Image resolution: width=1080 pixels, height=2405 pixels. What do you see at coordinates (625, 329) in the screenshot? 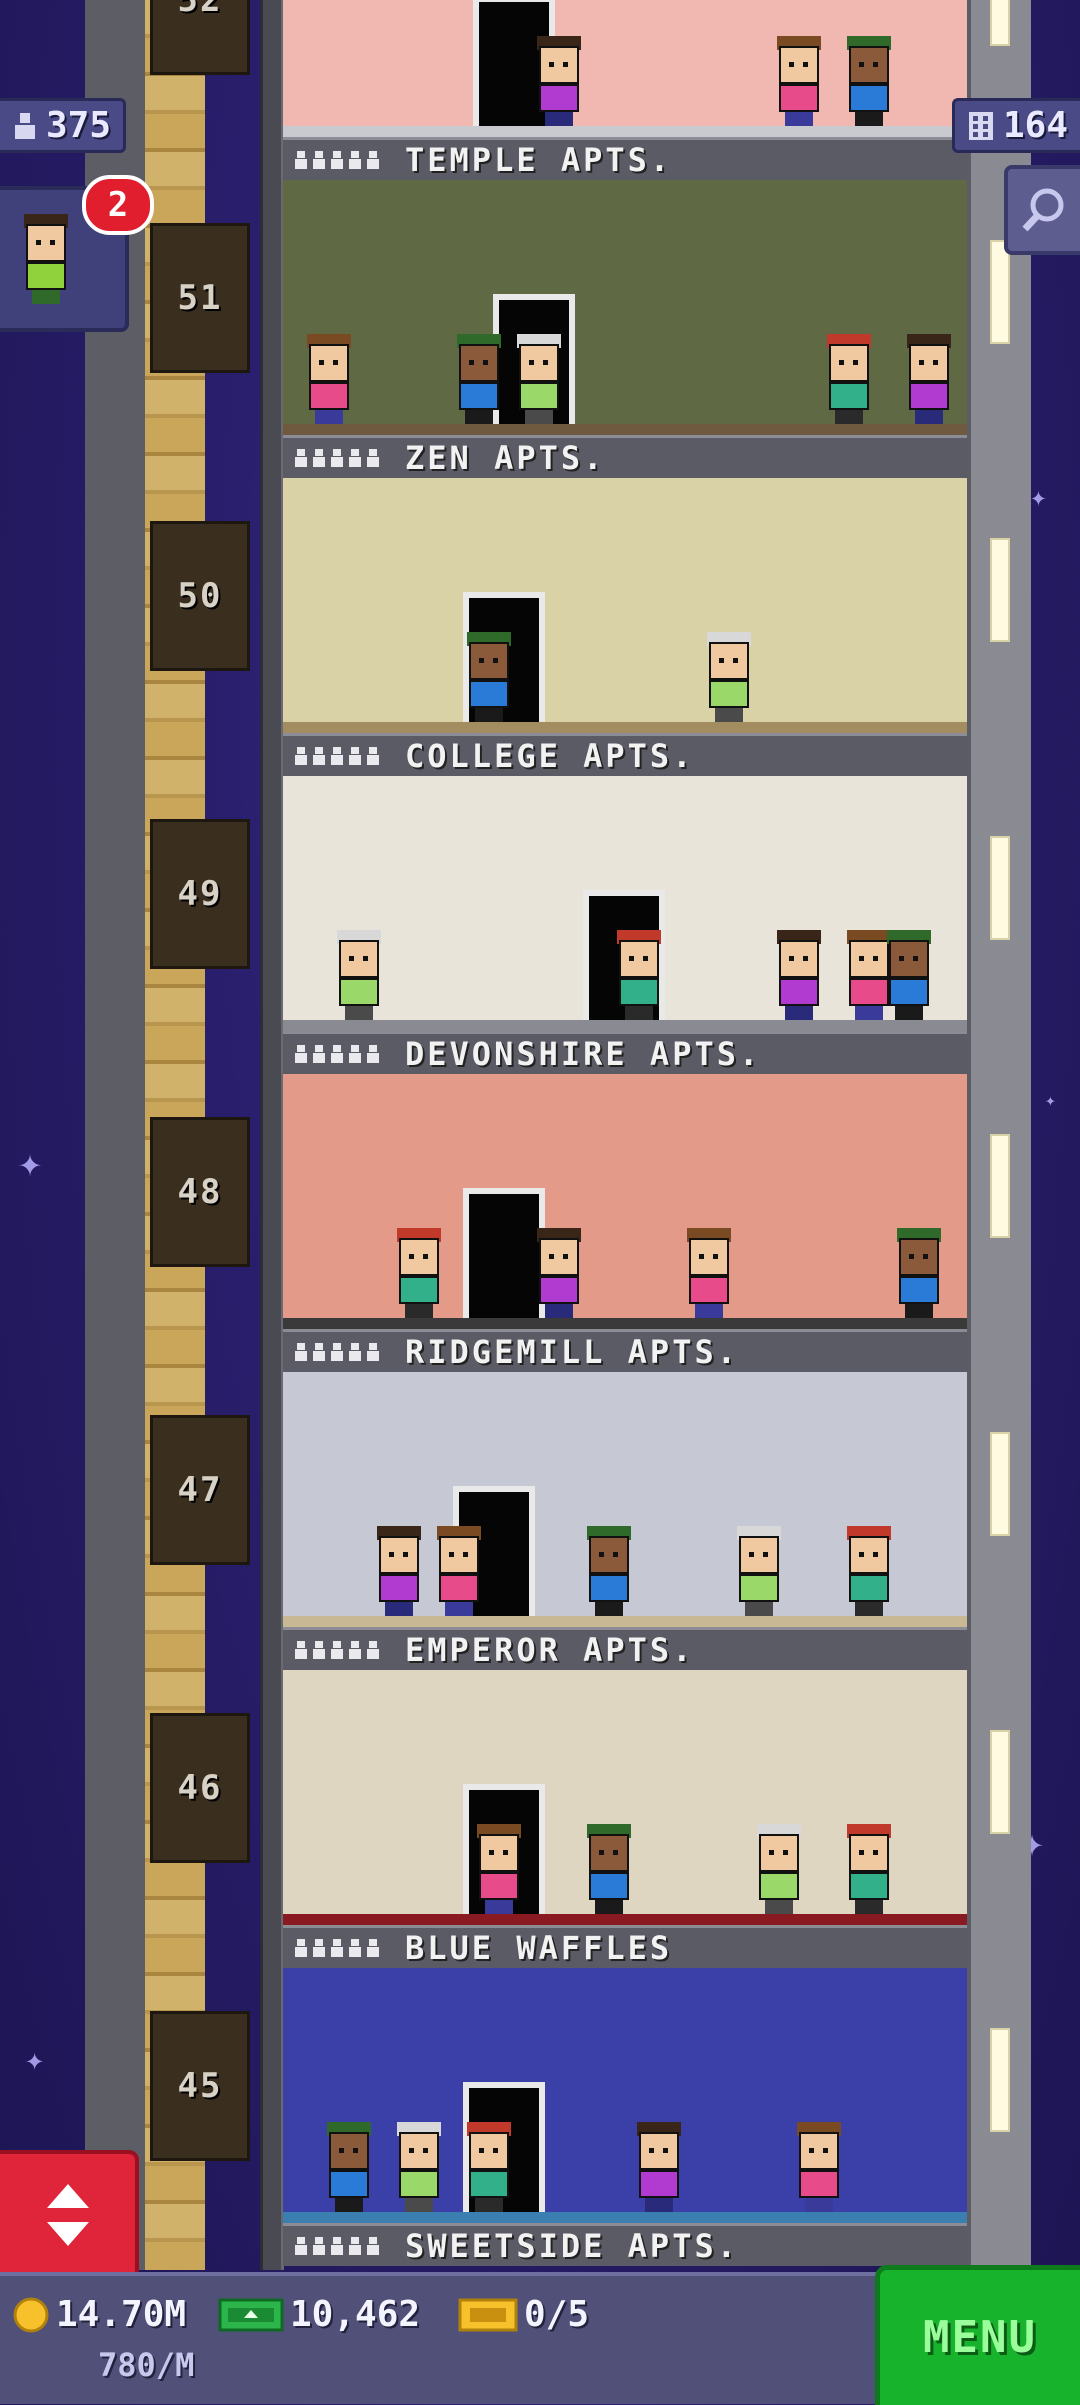
I see `floor-51: ZEN APTS.` at bounding box center [625, 329].